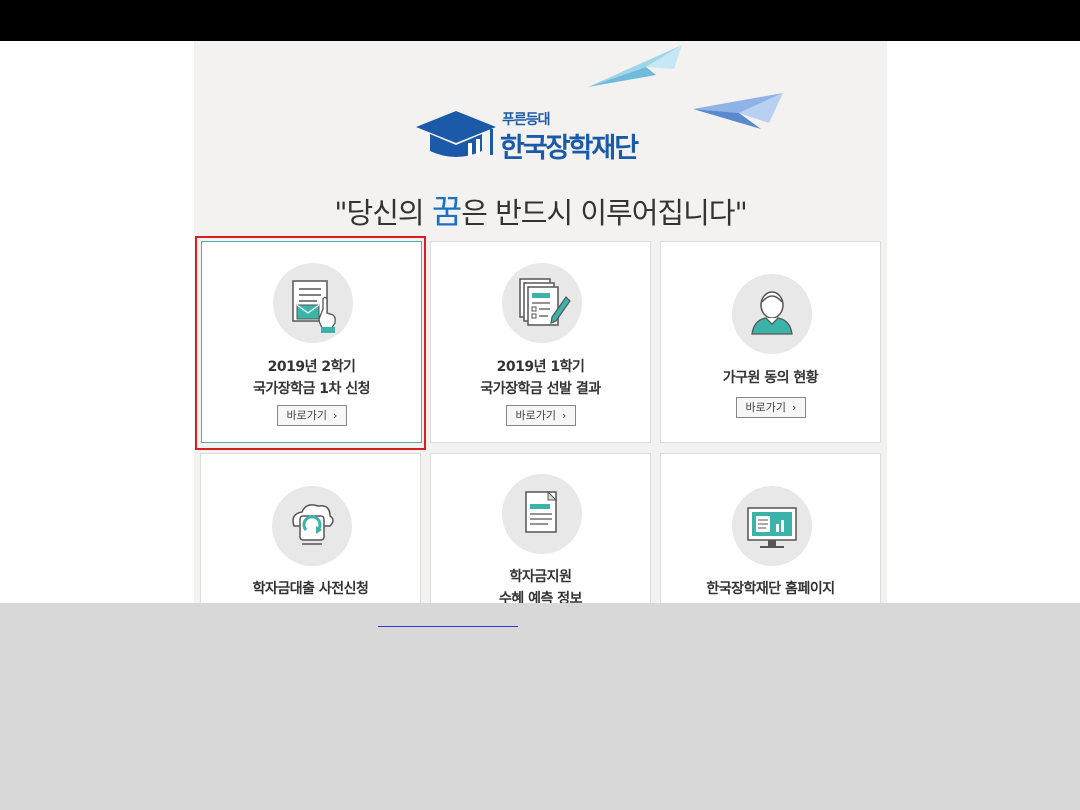 The image size is (1080, 810). What do you see at coordinates (456, 134) in the screenshot?
I see `graduation-cap-icon` at bounding box center [456, 134].